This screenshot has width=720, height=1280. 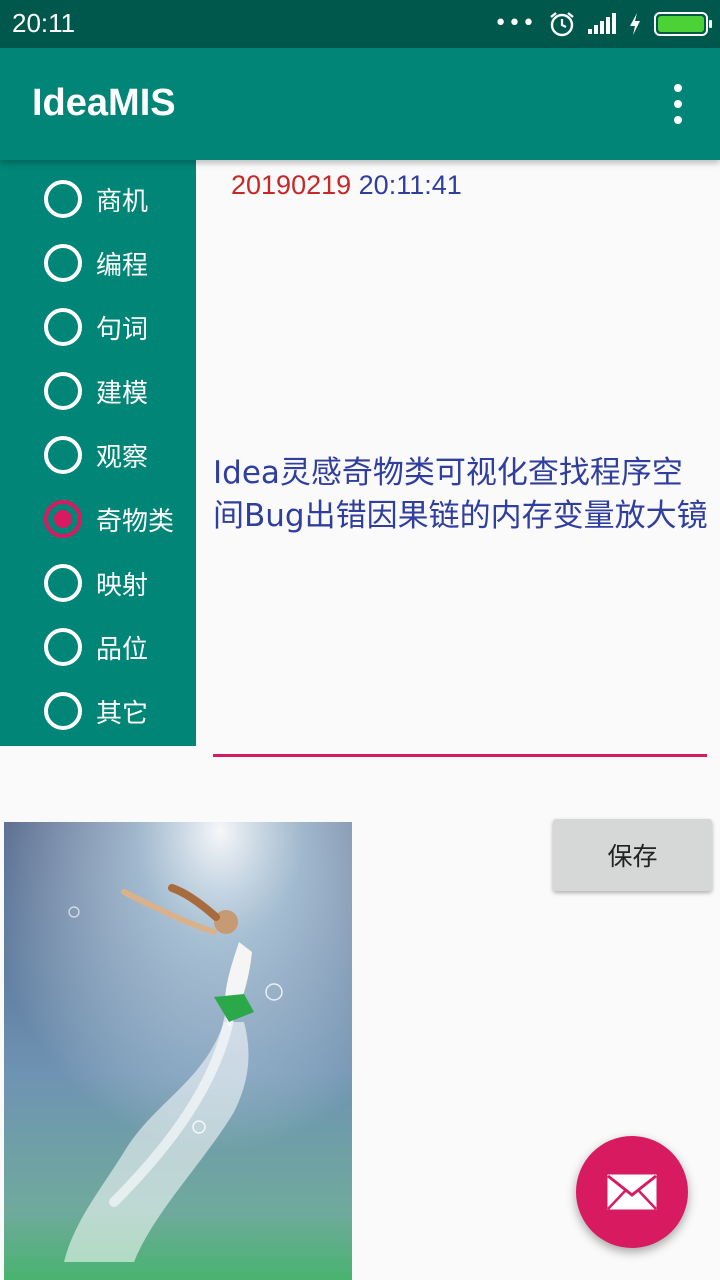 I want to click on mail-icon, so click(x=632, y=1192).